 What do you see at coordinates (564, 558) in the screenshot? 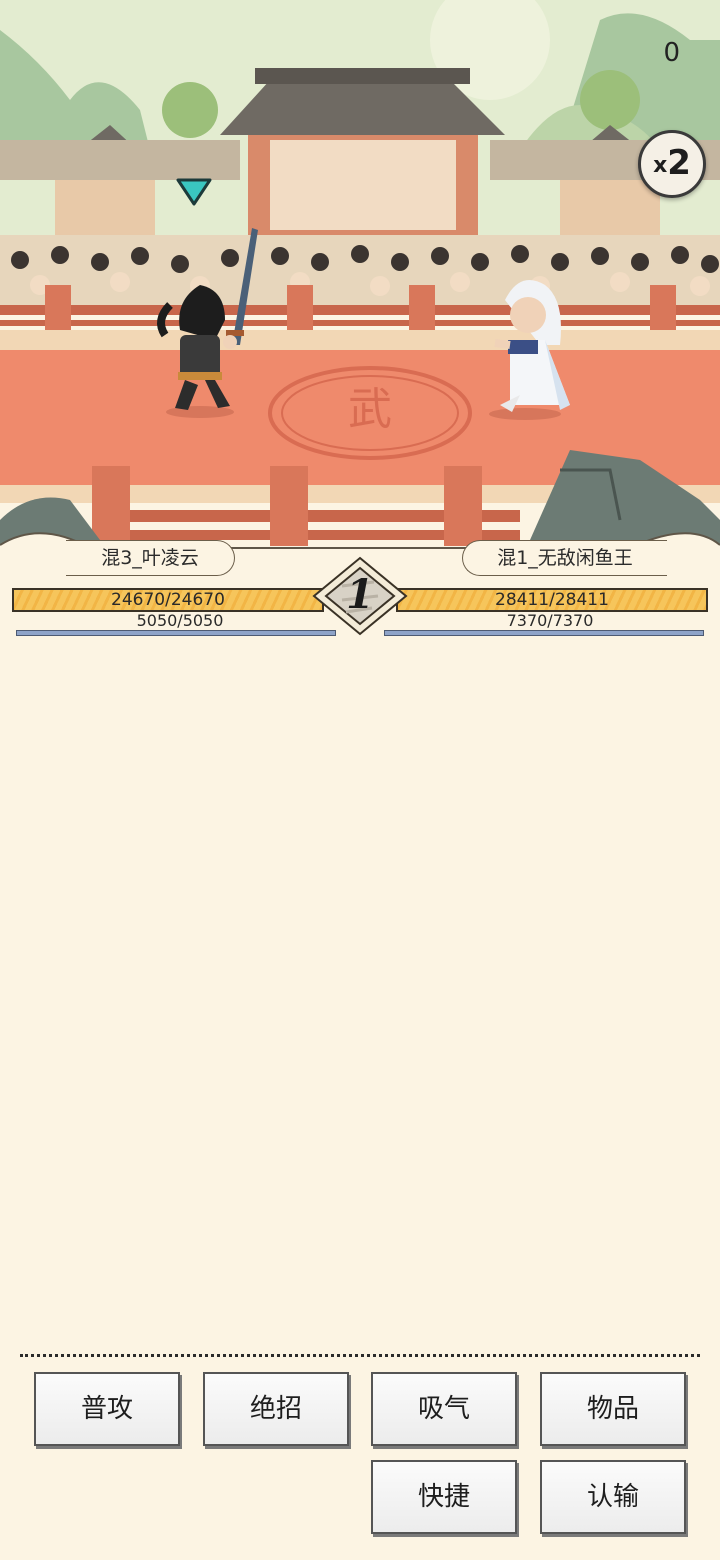
I see `enemy-name: 混1_无敌闲鱼王` at bounding box center [564, 558].